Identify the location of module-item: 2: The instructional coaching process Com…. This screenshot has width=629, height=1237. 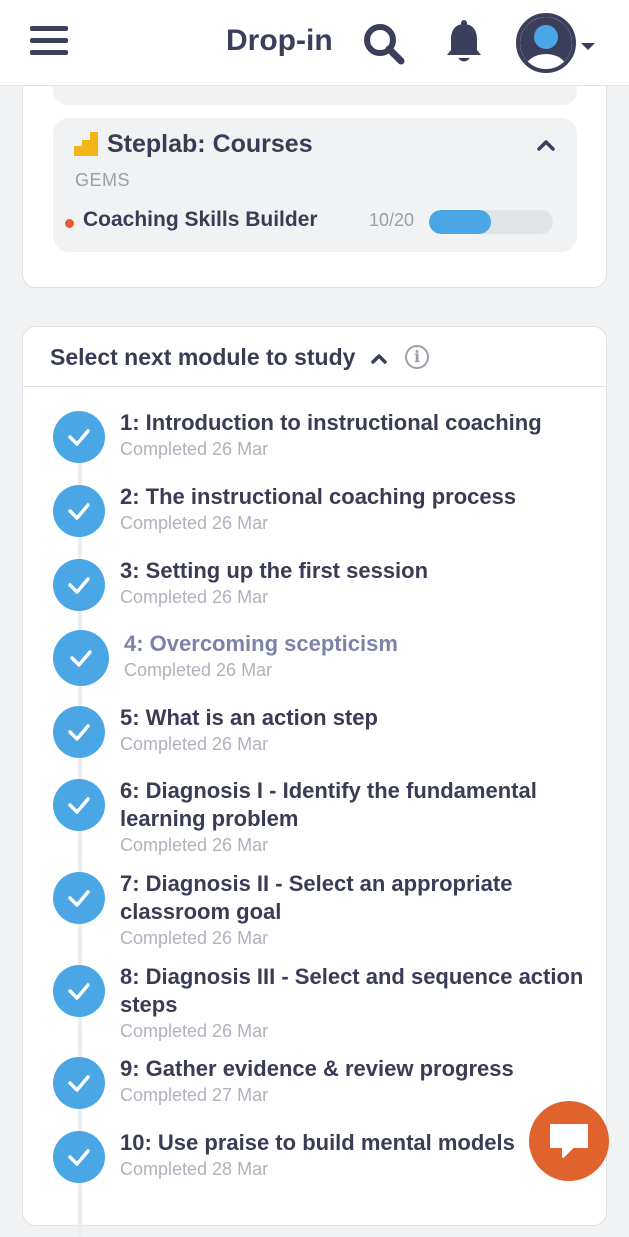
(314, 518).